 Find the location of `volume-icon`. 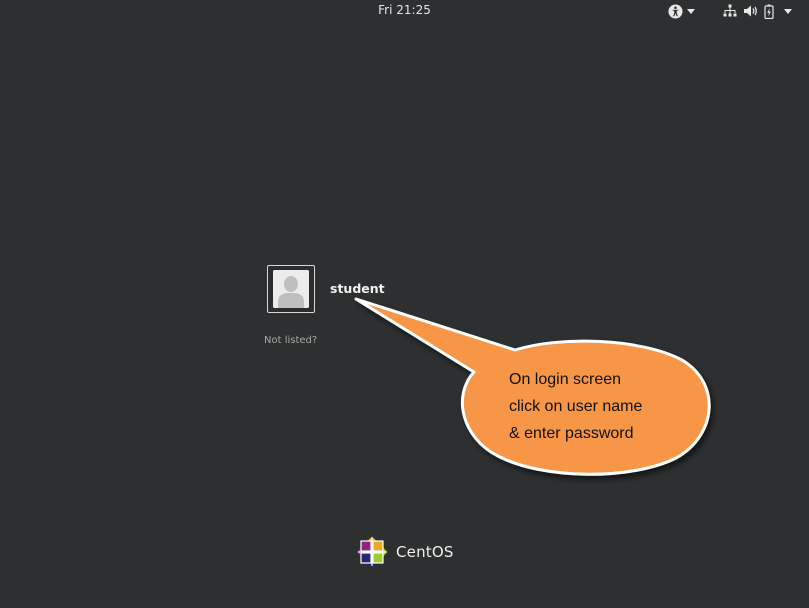

volume-icon is located at coordinates (750, 11).